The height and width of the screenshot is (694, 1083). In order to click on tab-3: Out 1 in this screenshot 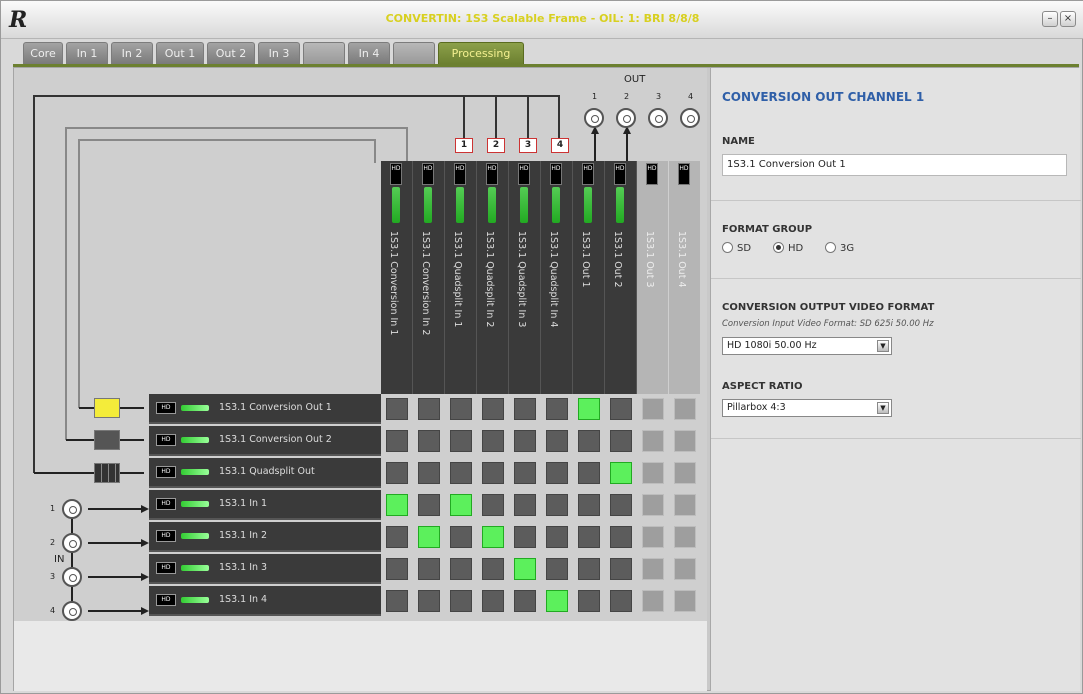, I will do `click(180, 53)`.